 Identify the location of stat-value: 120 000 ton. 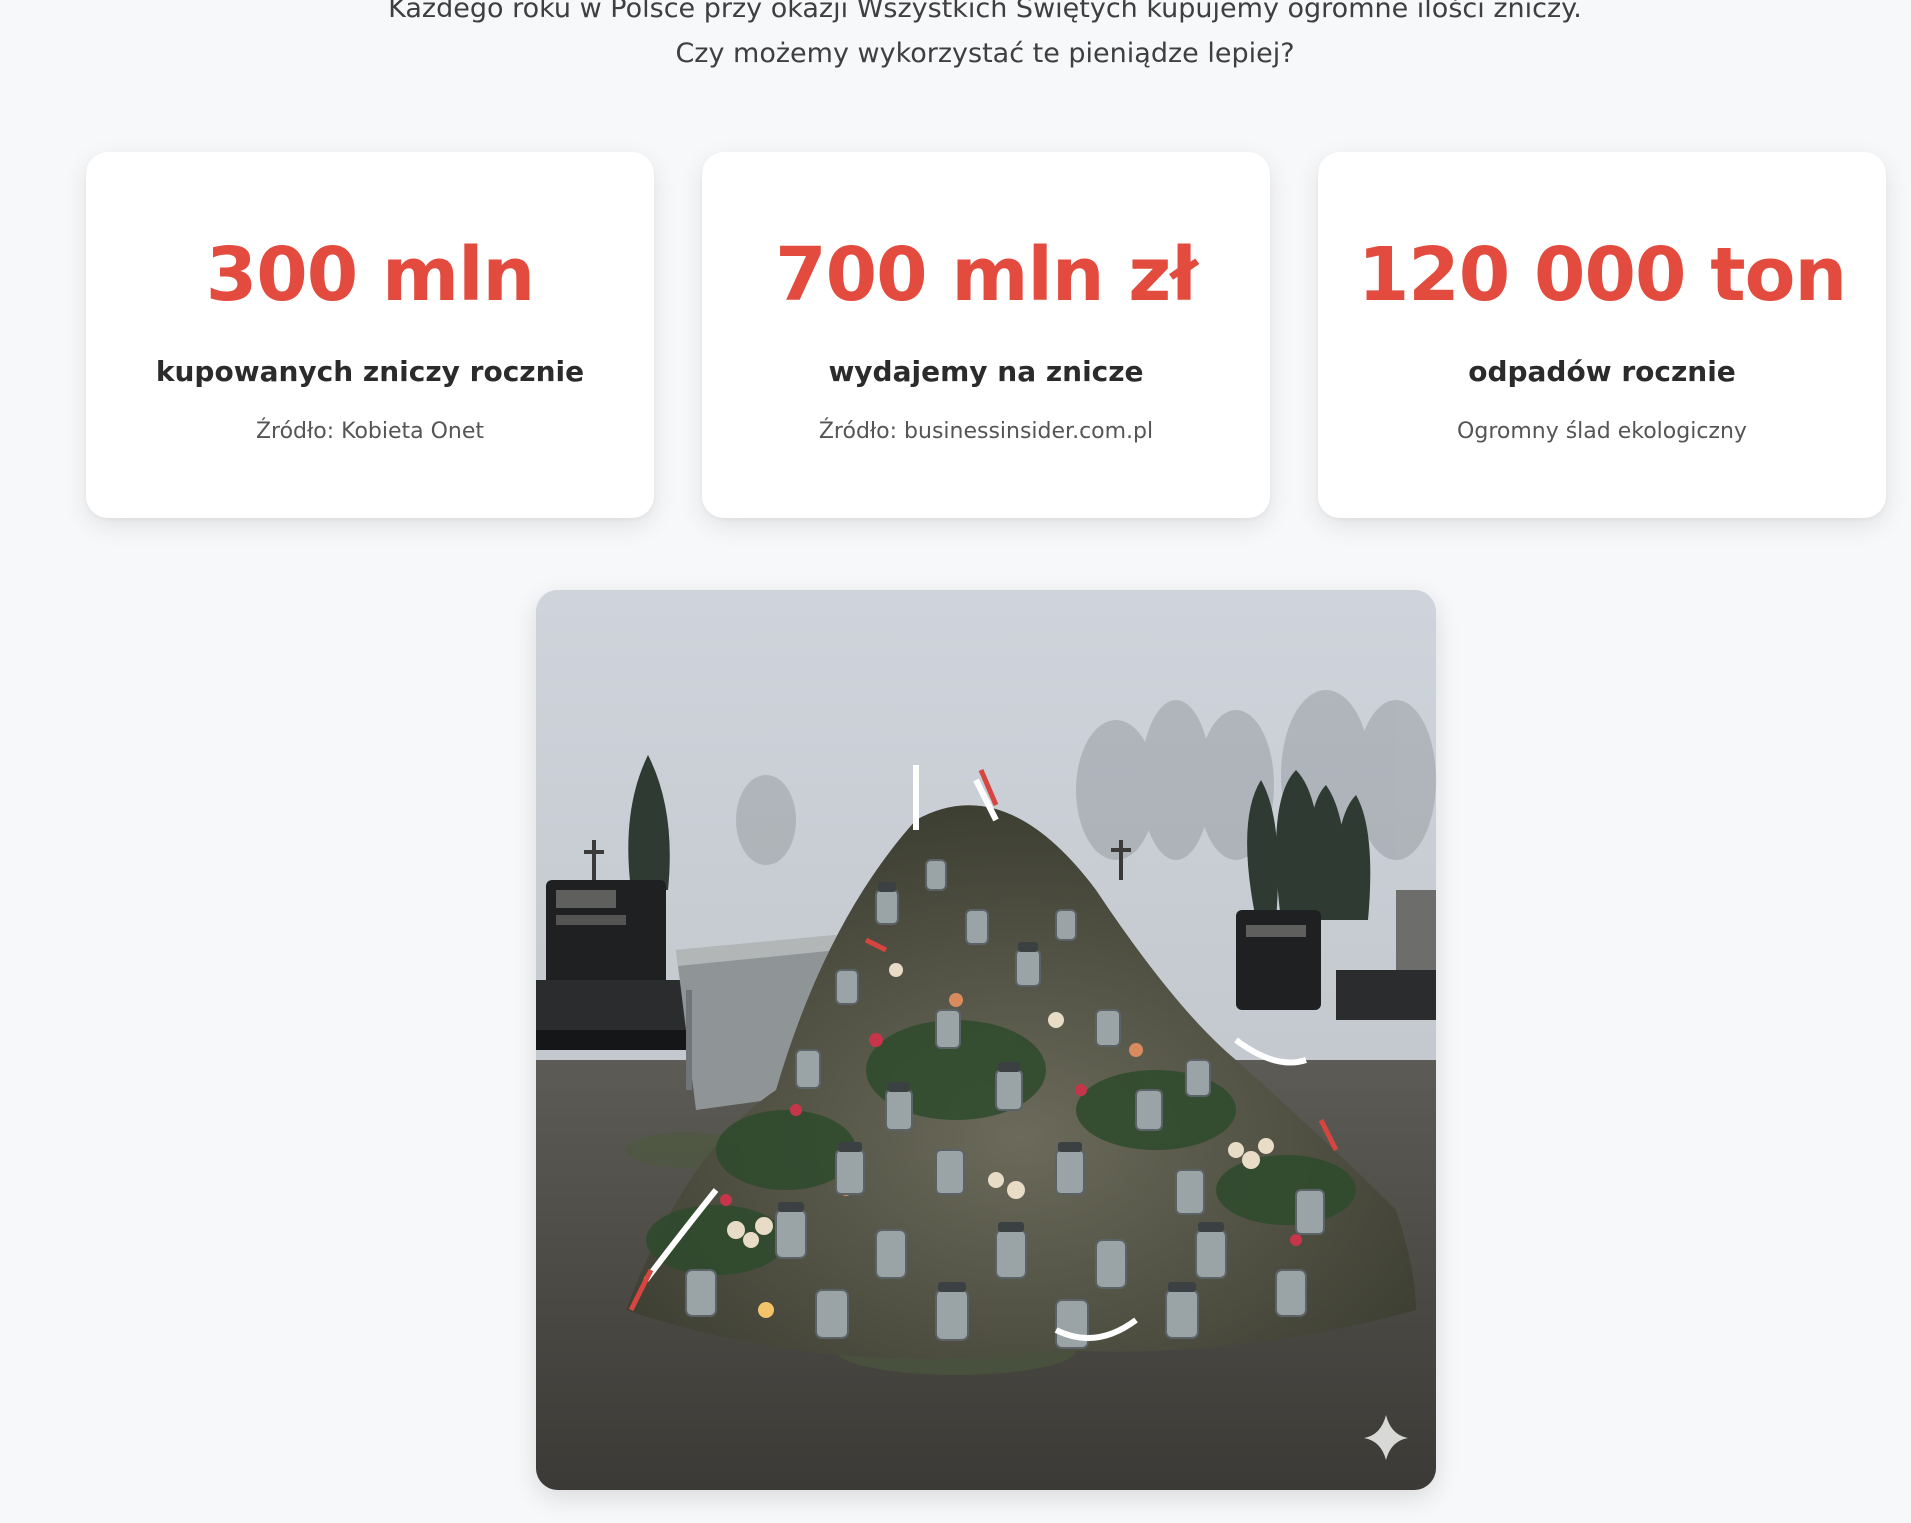
(1602, 275).